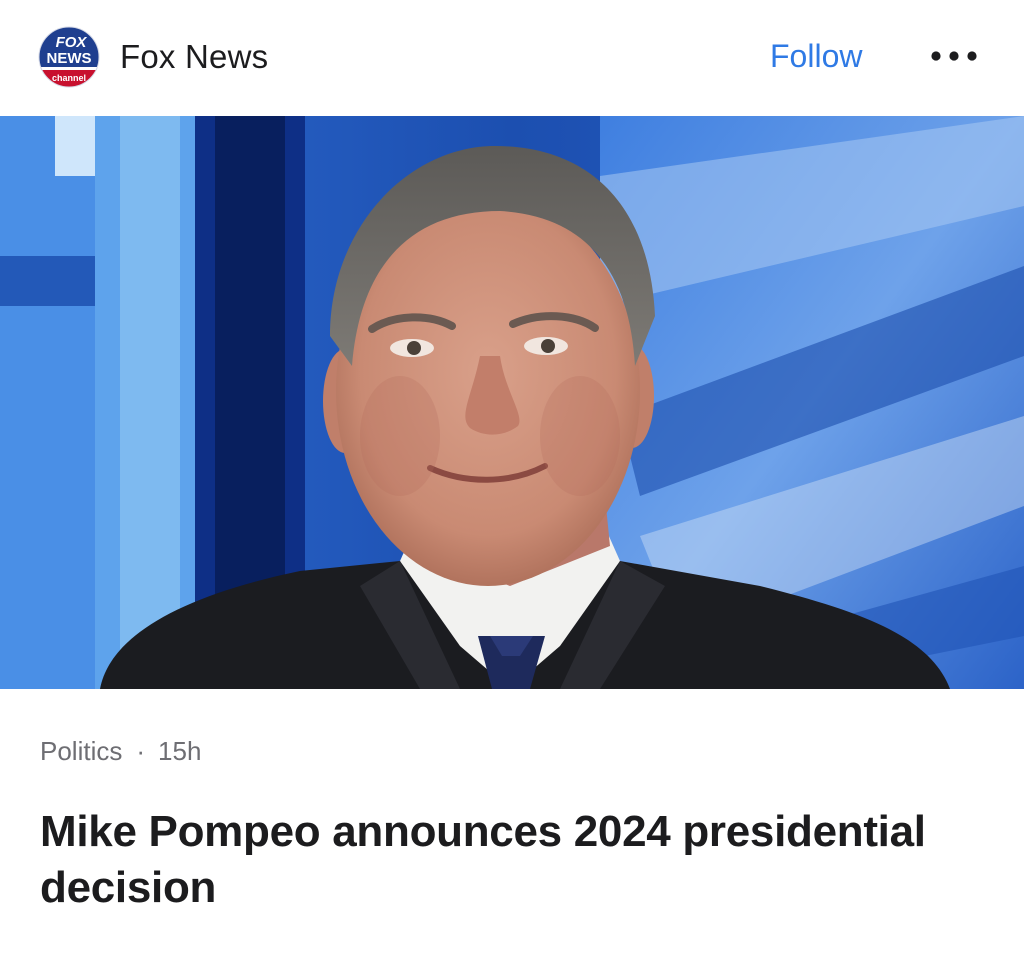 Image resolution: width=1024 pixels, height=953 pixels. I want to click on ellipsis-icon, so click(954, 56).